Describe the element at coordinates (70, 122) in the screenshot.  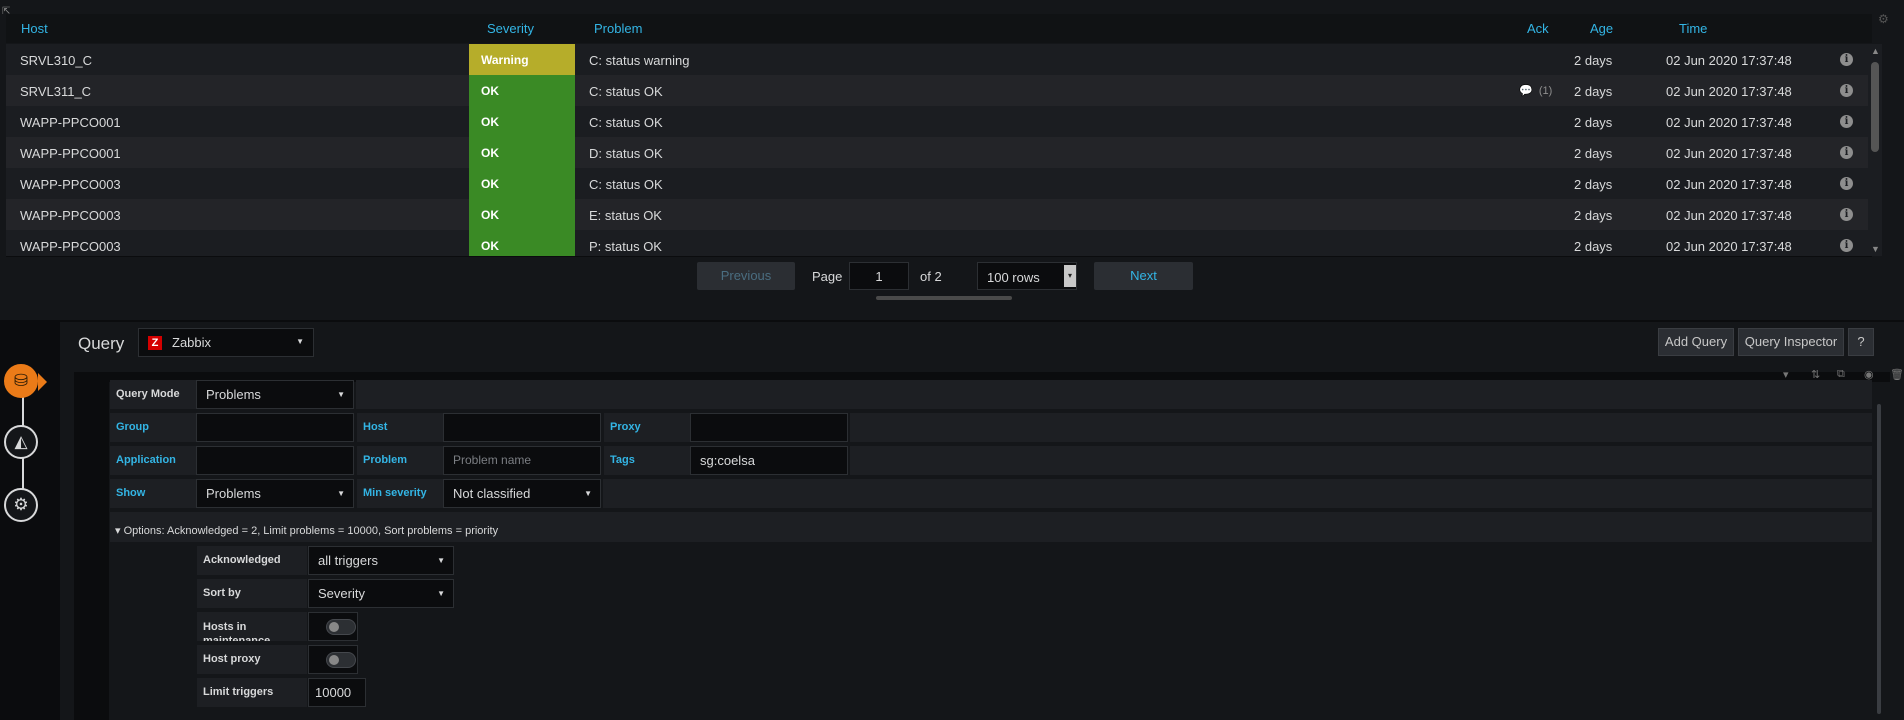
I see `host-cell: WAPP-PPCO001` at that location.